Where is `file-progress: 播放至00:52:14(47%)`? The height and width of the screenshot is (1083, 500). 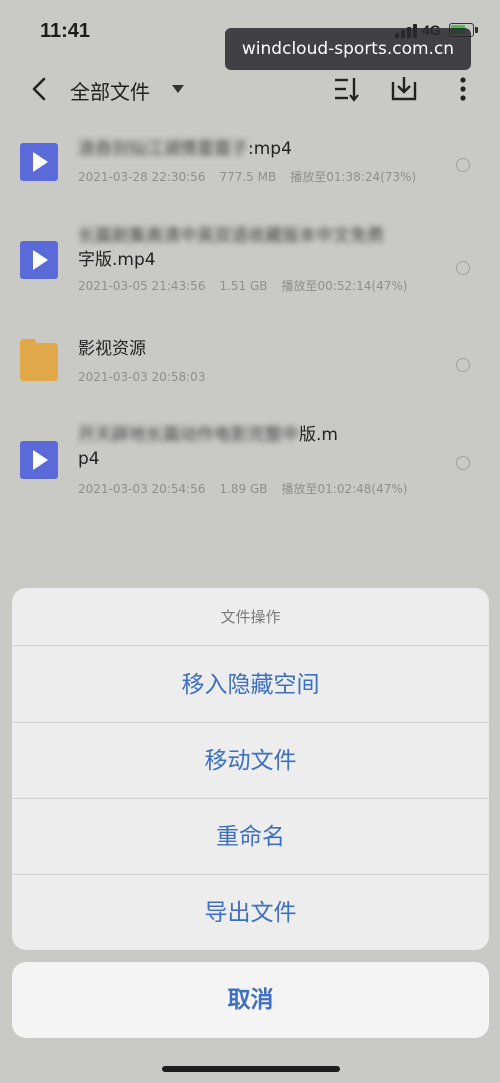 file-progress: 播放至00:52:14(47%) is located at coordinates (344, 286).